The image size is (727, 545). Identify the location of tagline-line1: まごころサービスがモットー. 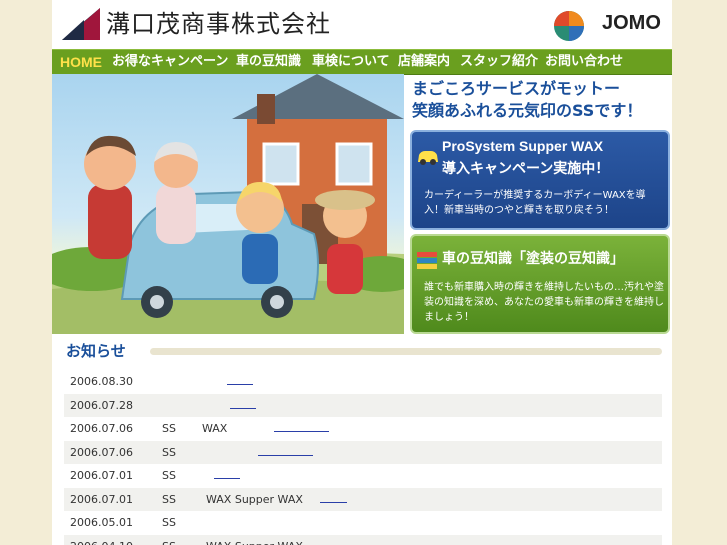
(516, 88).